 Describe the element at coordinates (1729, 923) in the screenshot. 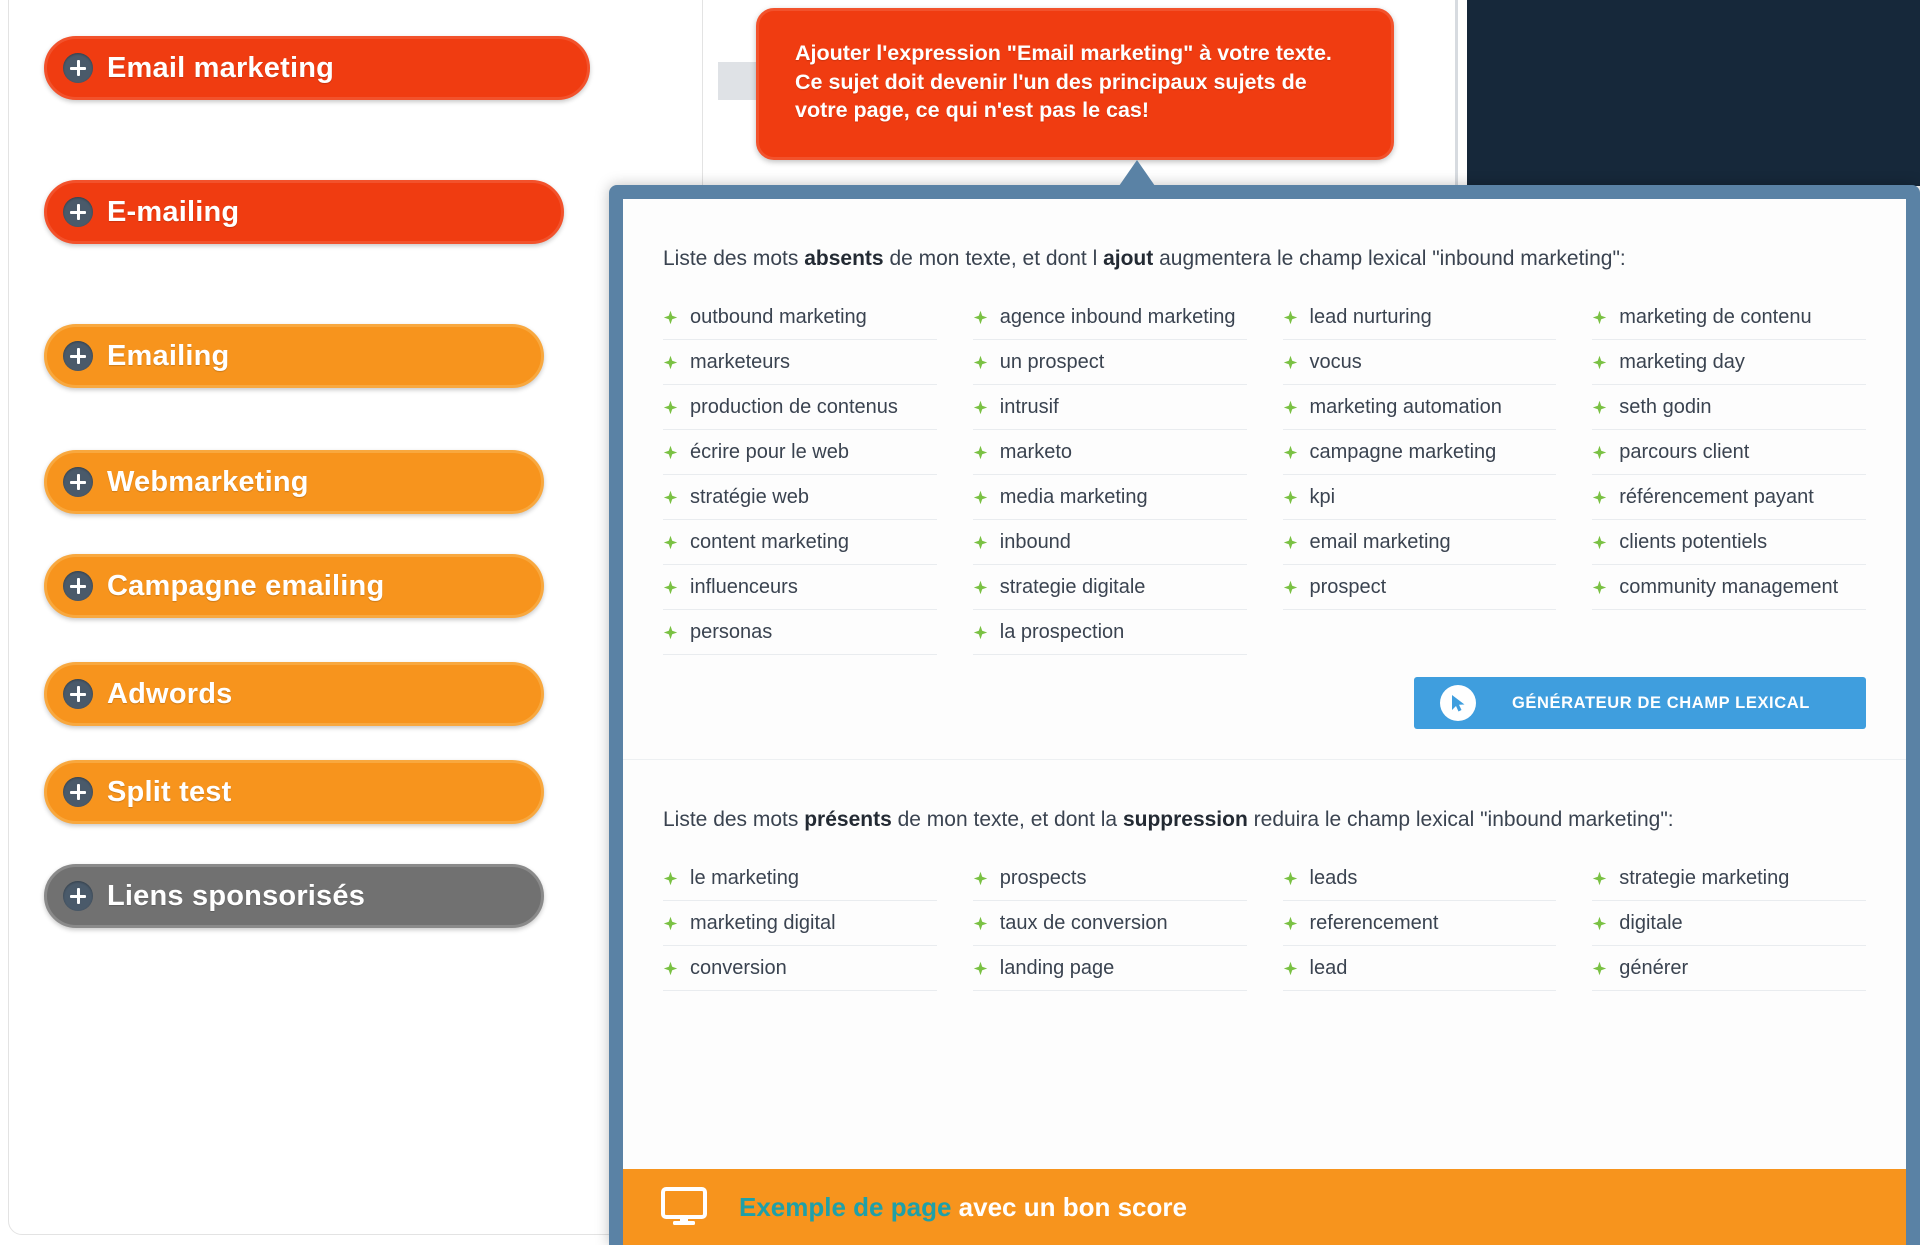

I see `present-word-item: digitale` at that location.